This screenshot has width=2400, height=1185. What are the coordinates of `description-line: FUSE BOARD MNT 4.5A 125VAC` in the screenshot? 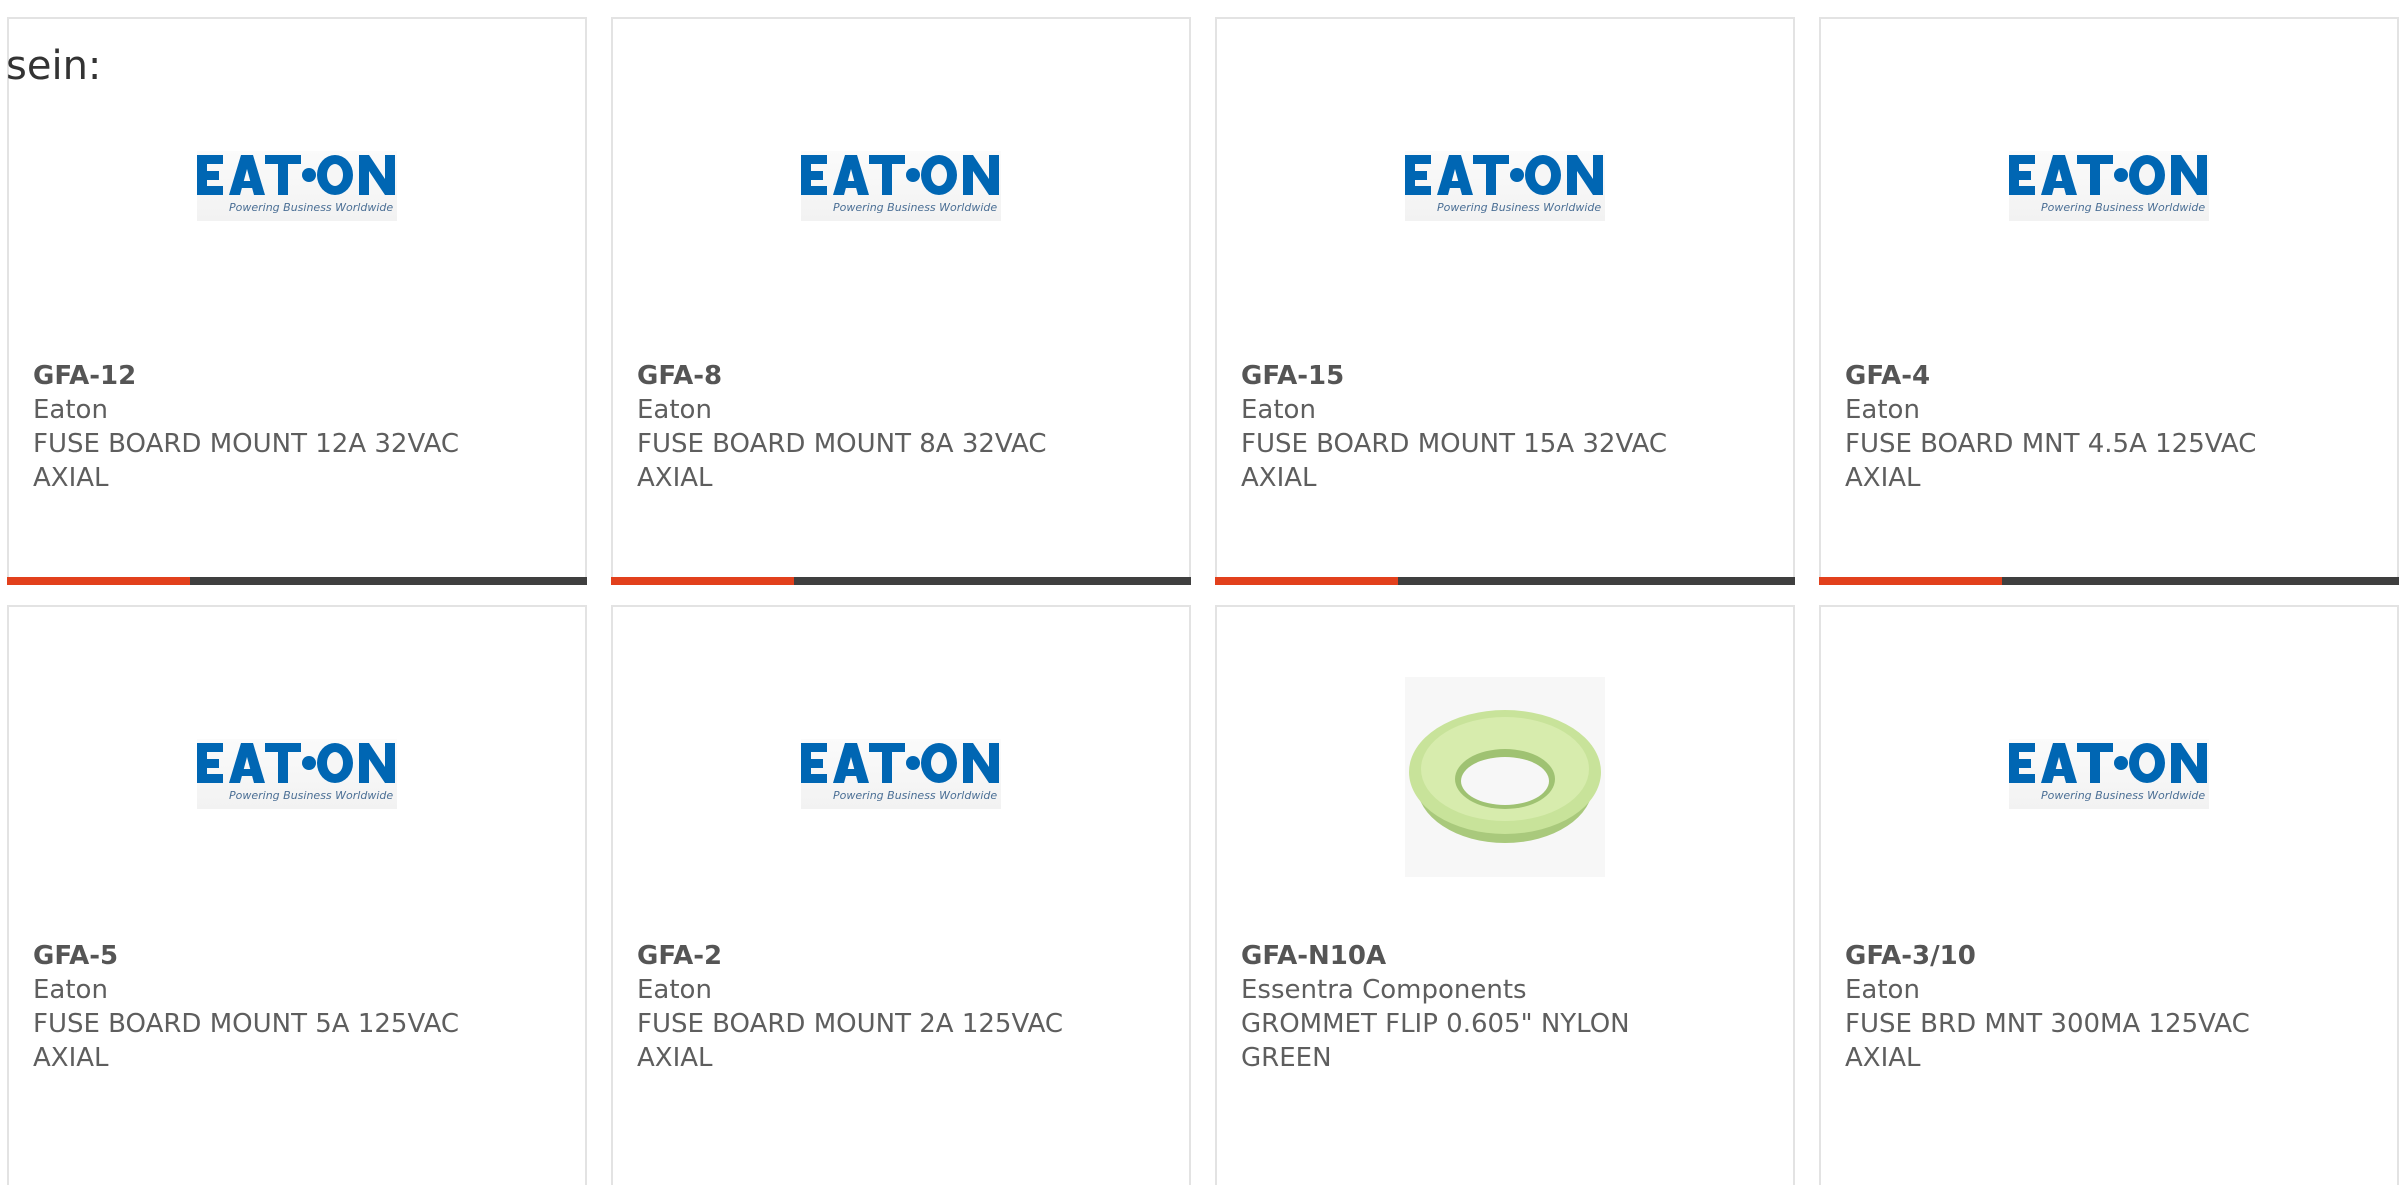 It's located at (2051, 444).